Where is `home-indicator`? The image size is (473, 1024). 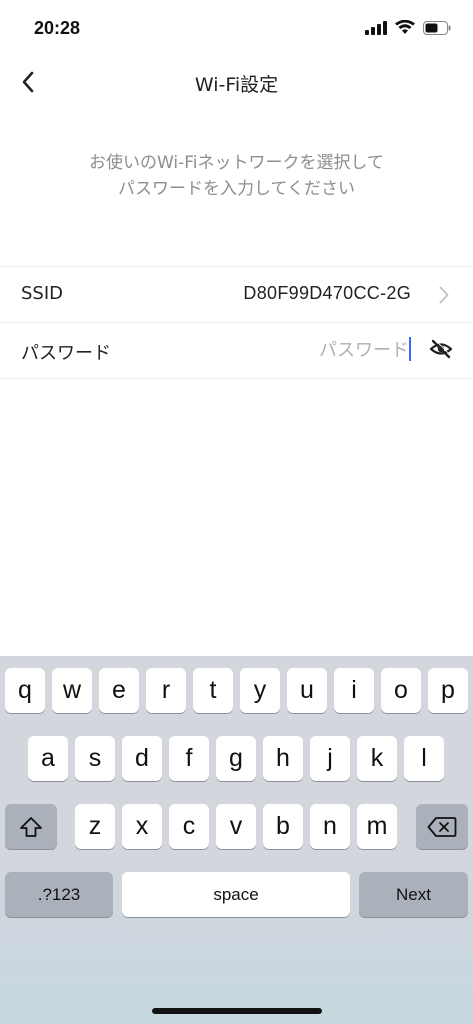 home-indicator is located at coordinates (237, 1011).